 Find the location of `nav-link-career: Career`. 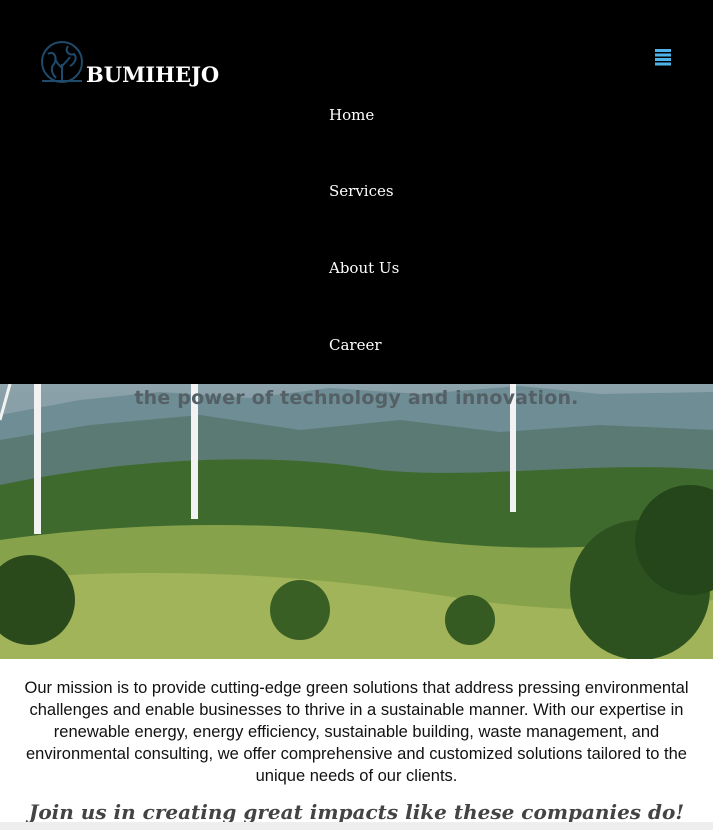

nav-link-career: Career is located at coordinates (355, 345).